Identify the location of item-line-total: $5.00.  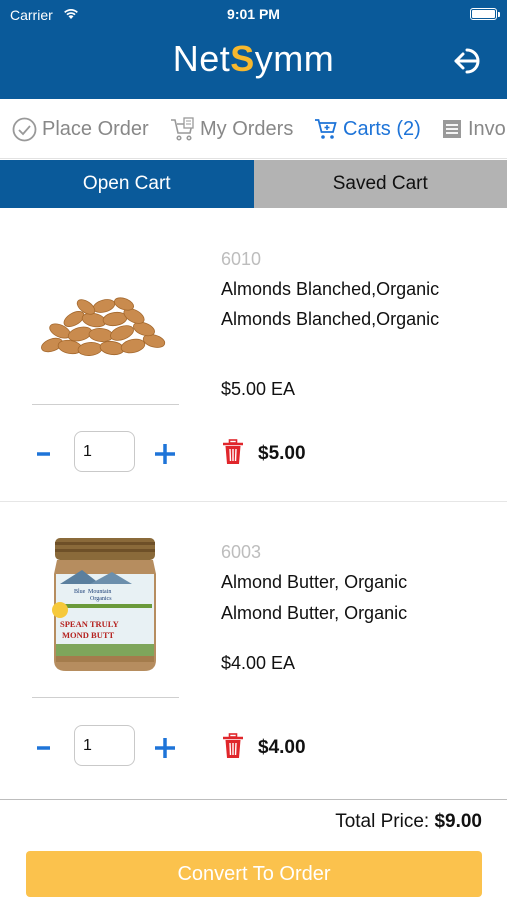
(282, 453).